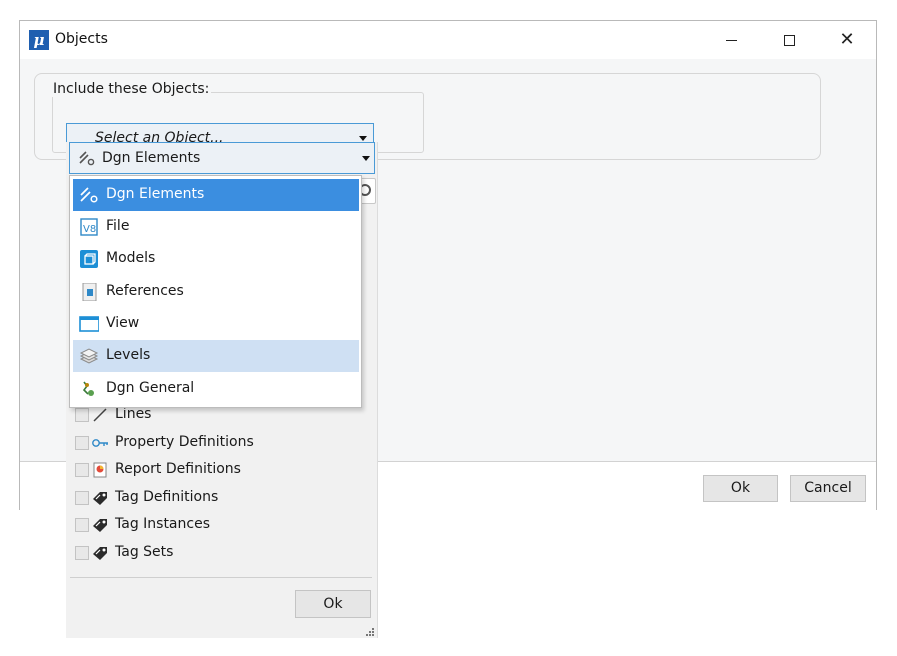 This screenshot has height=656, width=897. What do you see at coordinates (155, 194) in the screenshot?
I see `dropdown-item-label: Dgn Elements` at bounding box center [155, 194].